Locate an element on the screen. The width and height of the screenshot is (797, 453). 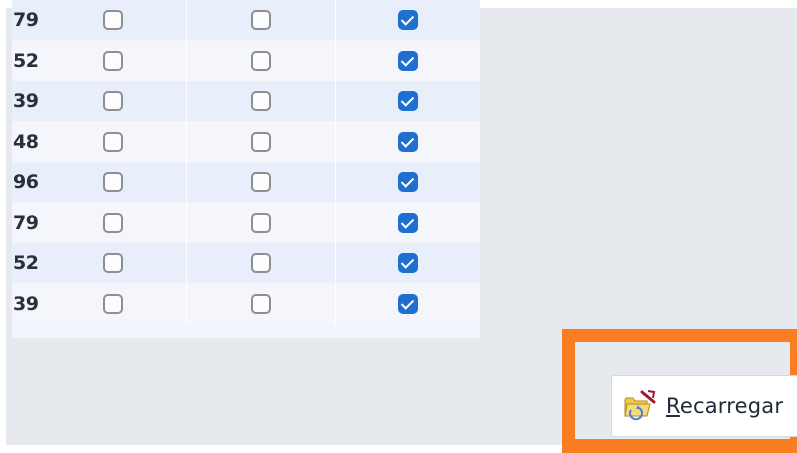
table-row: 48 is located at coordinates (246, 141).